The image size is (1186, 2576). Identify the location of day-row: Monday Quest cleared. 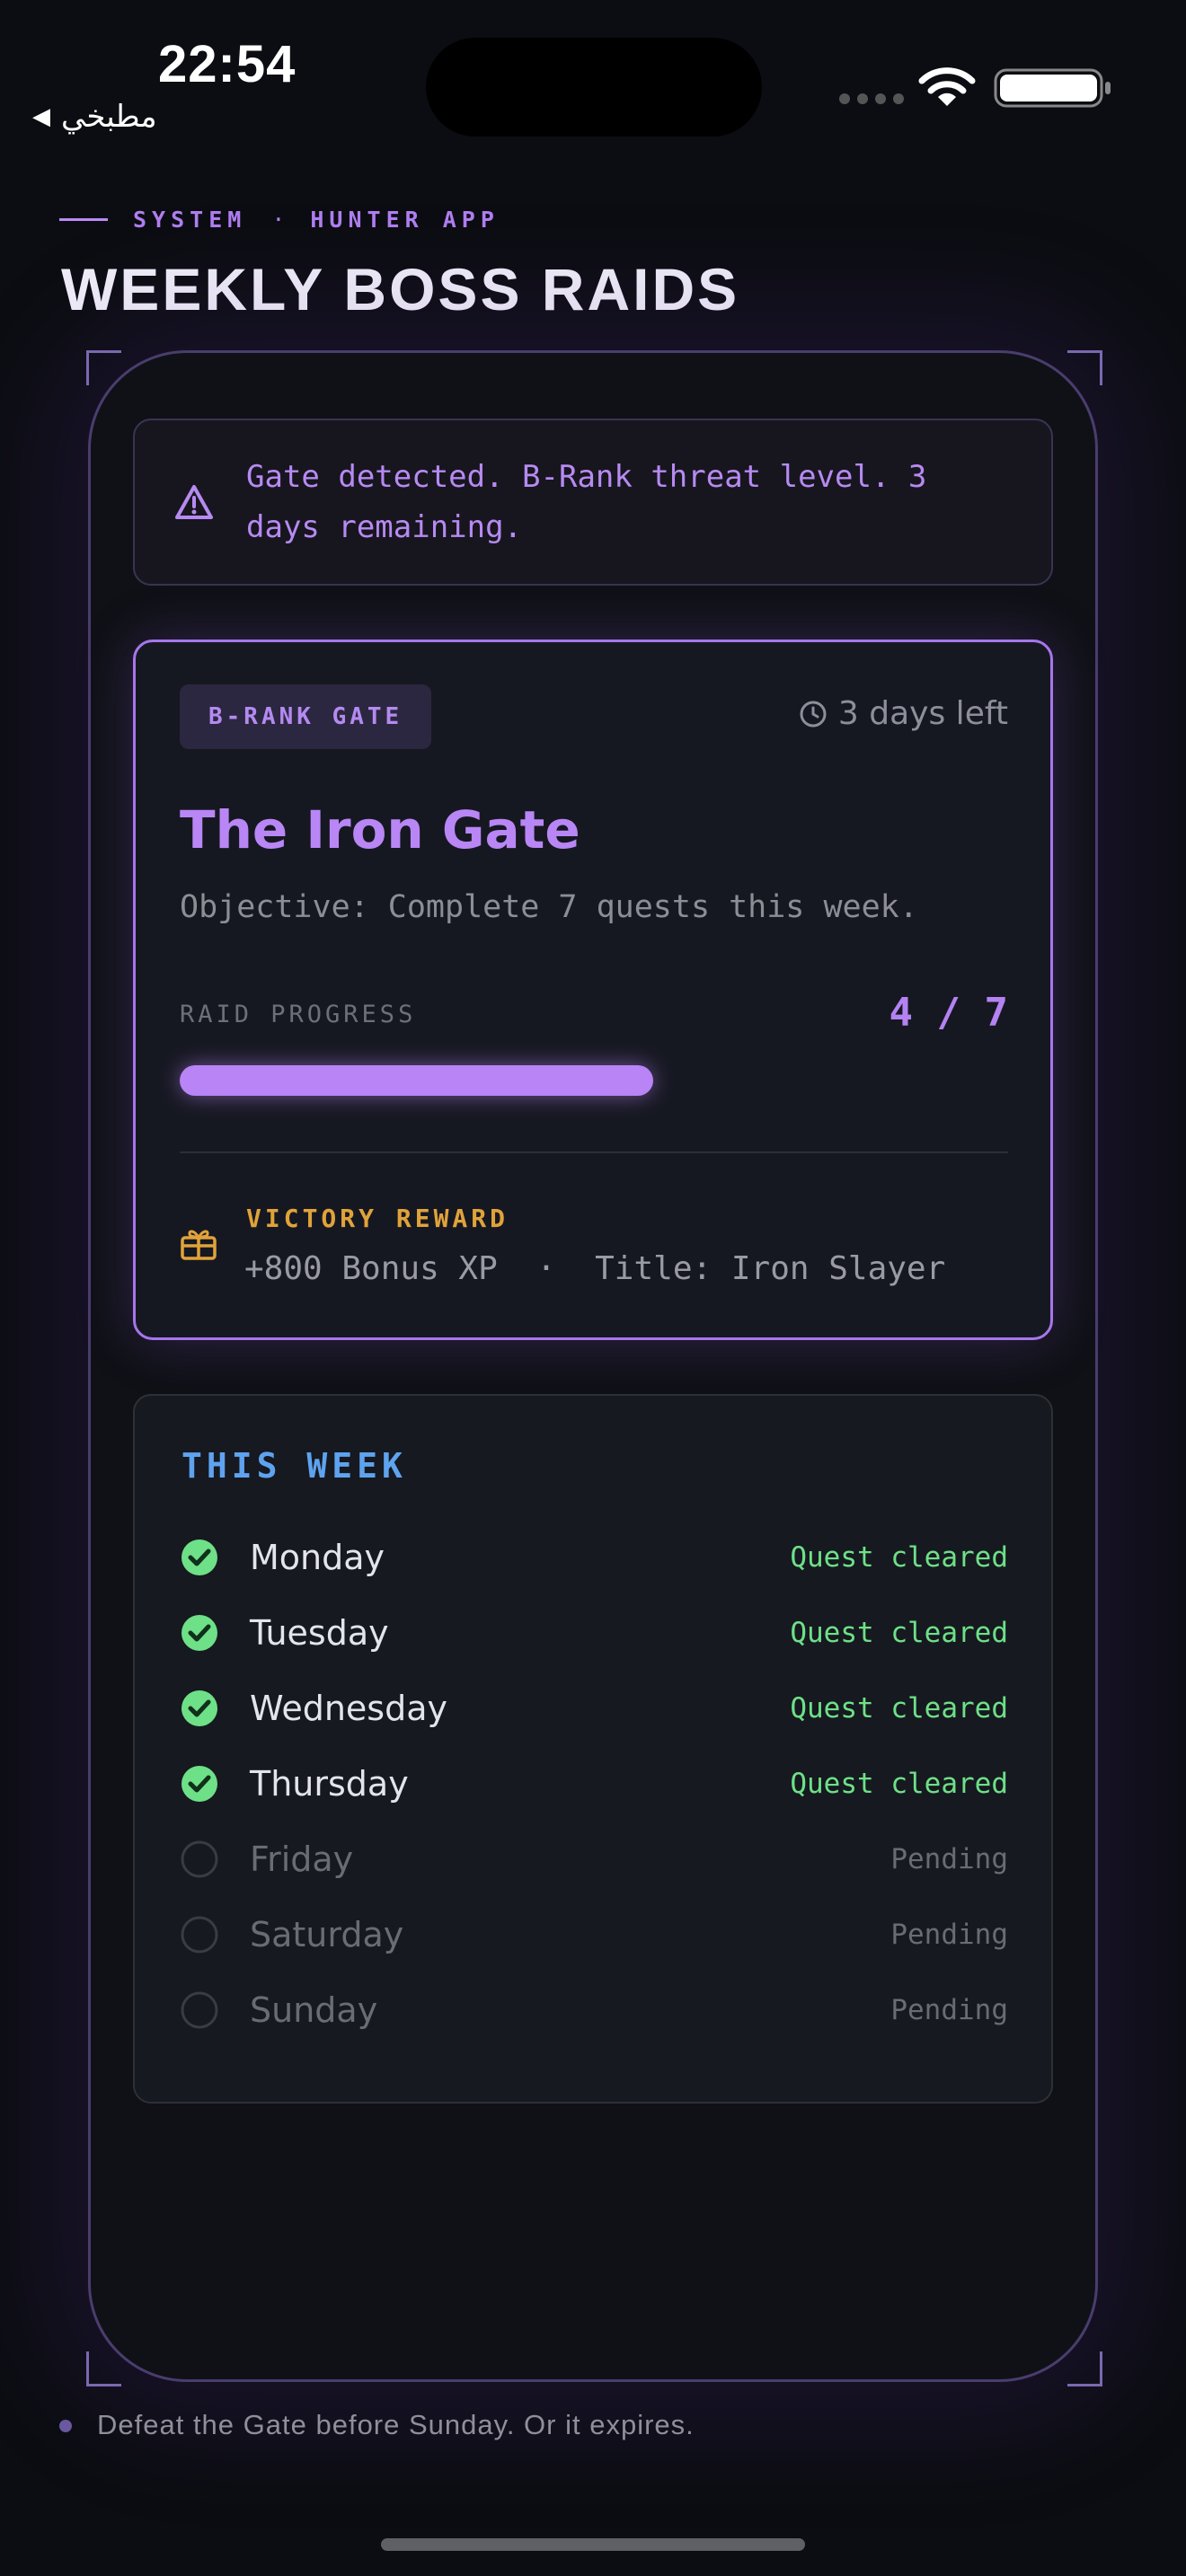
(594, 1557).